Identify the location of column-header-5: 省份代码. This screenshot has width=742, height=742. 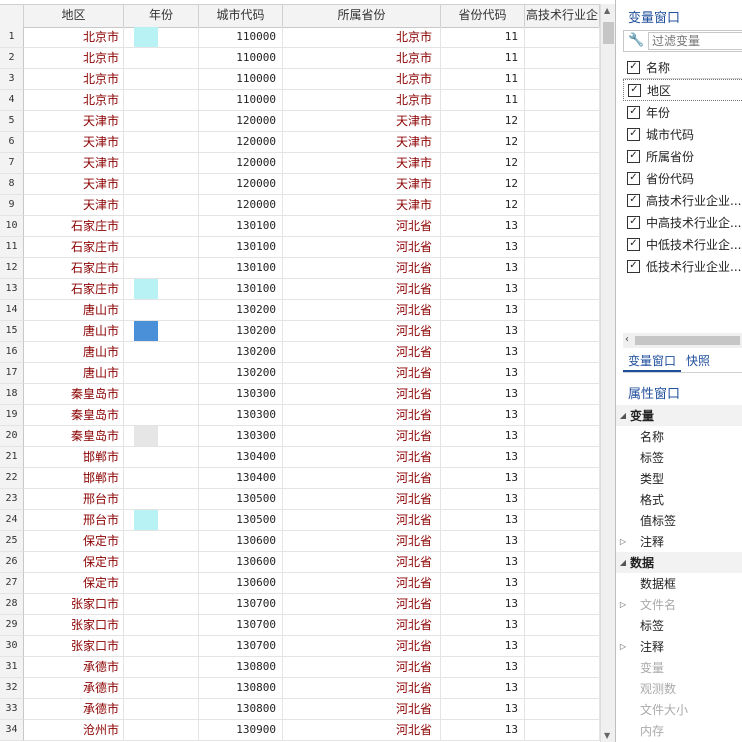
(483, 16).